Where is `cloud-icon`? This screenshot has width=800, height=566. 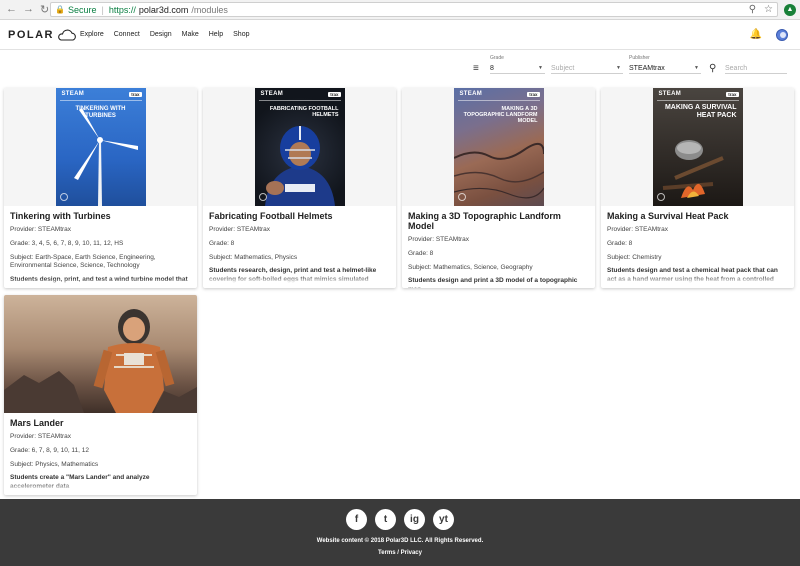 cloud-icon is located at coordinates (67, 35).